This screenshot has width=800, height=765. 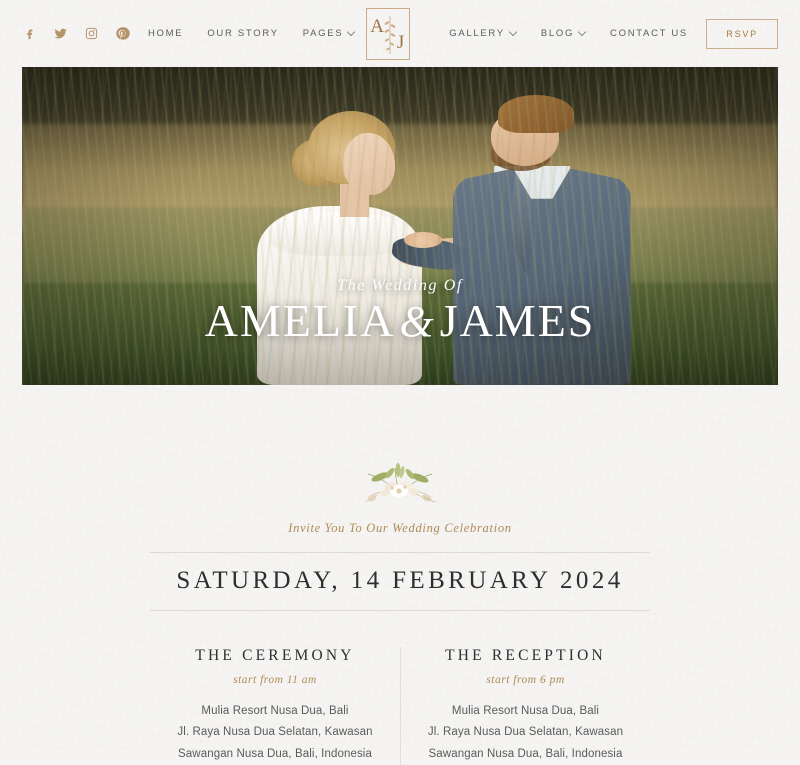 What do you see at coordinates (122, 33) in the screenshot?
I see `pinterest-icon` at bounding box center [122, 33].